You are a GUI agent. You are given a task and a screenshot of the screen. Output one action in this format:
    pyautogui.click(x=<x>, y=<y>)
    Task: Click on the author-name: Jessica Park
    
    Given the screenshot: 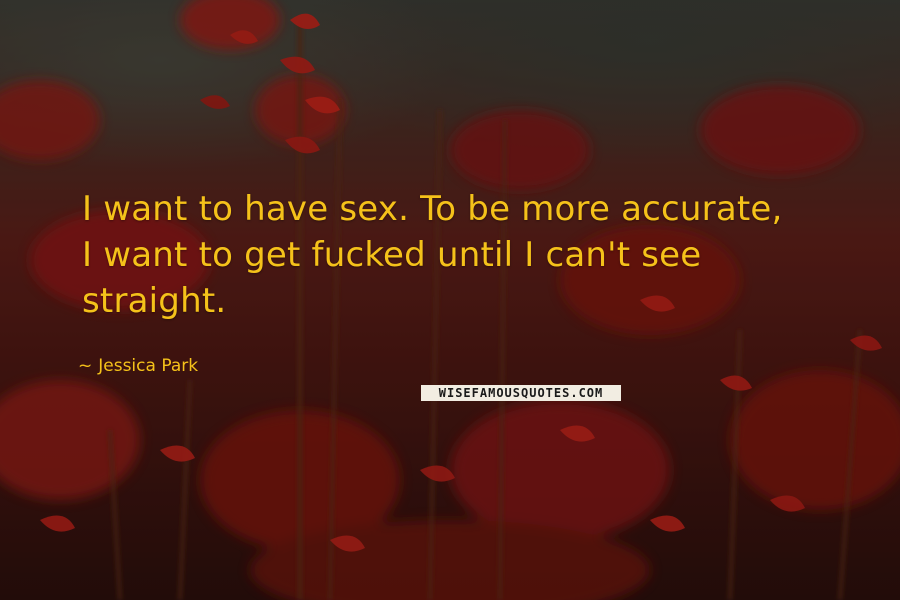 What is the action you would take?
    pyautogui.click(x=148, y=366)
    